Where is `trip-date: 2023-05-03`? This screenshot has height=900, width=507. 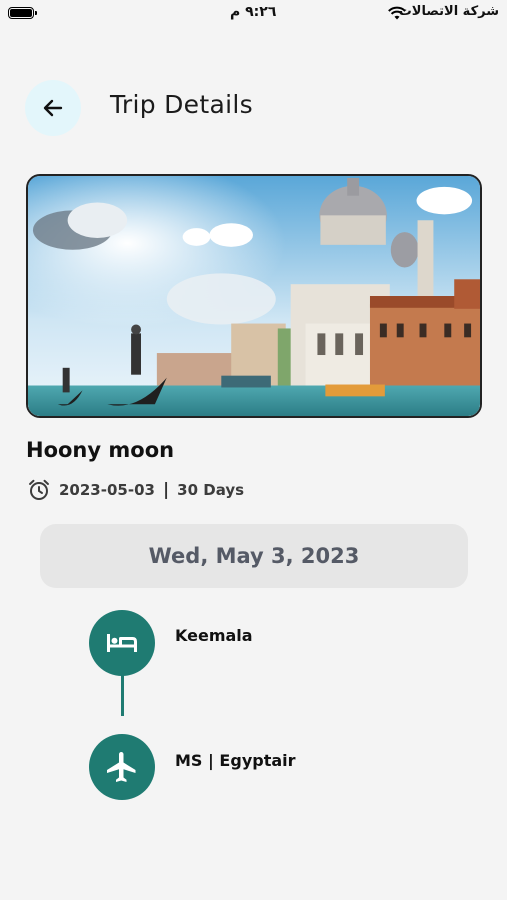 trip-date: 2023-05-03 is located at coordinates (107, 490).